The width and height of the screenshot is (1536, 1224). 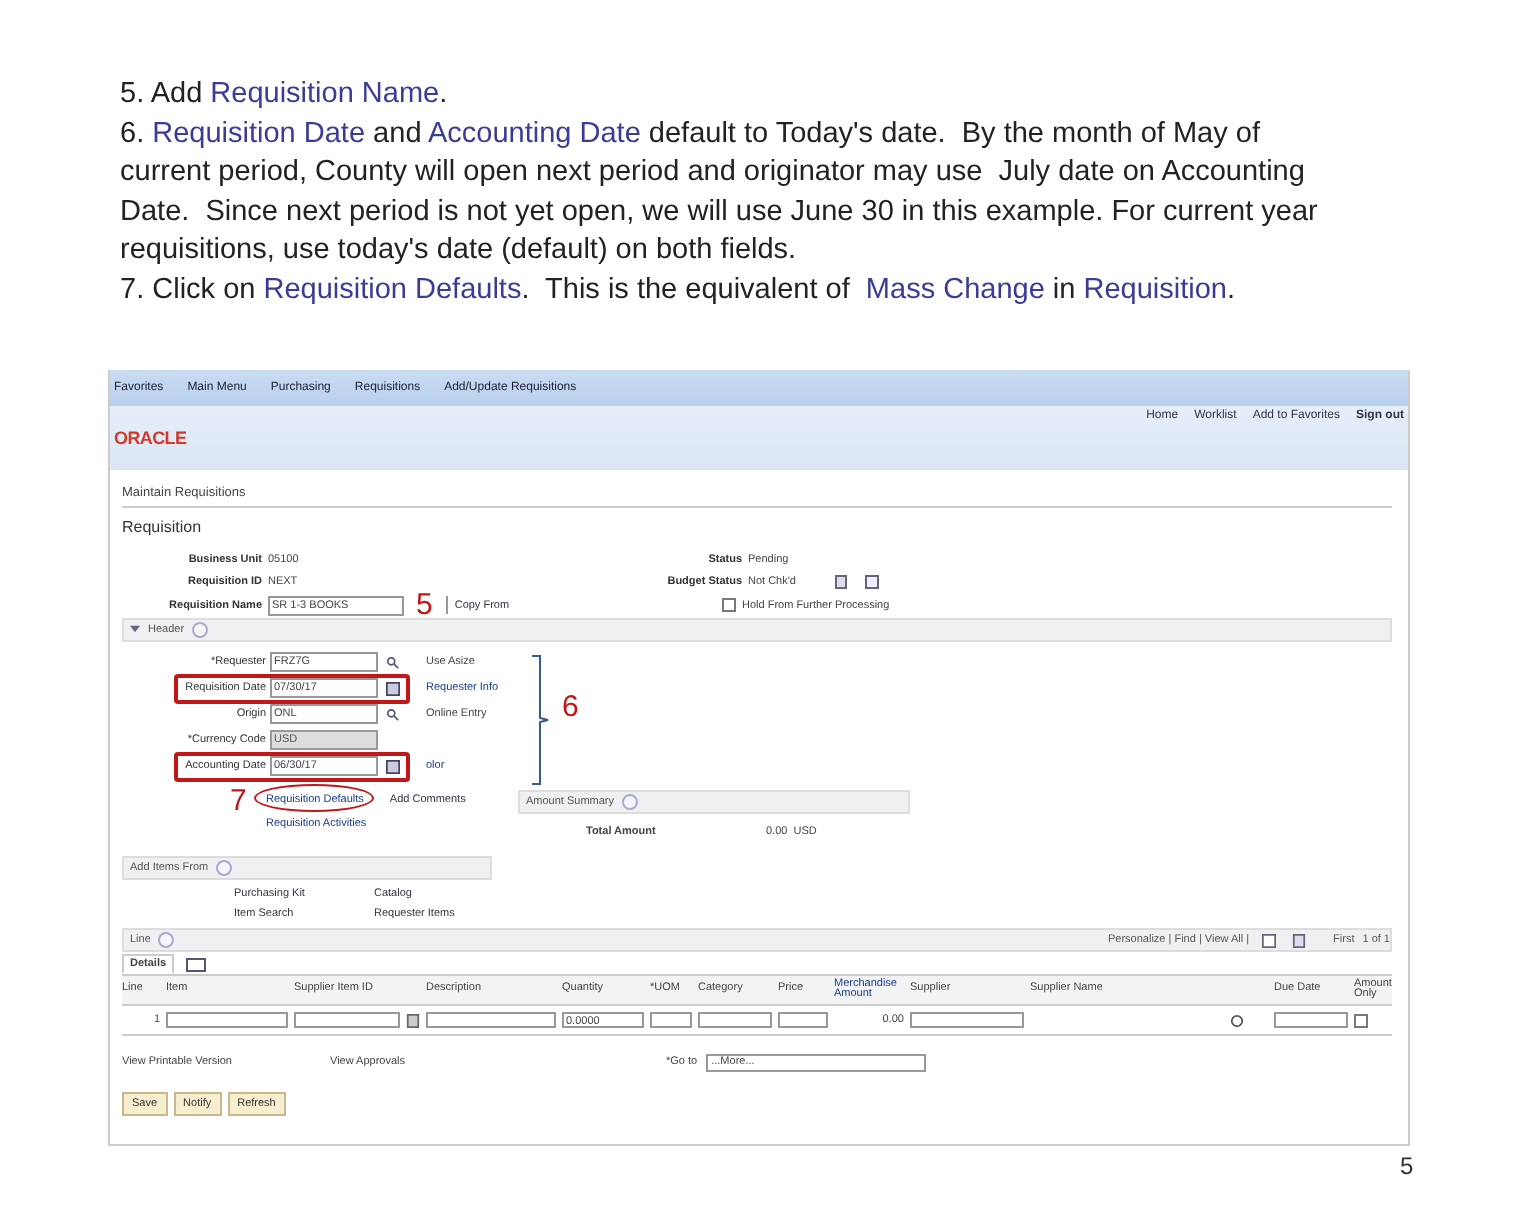 I want to click on callout-number: 6, so click(x=570, y=707).